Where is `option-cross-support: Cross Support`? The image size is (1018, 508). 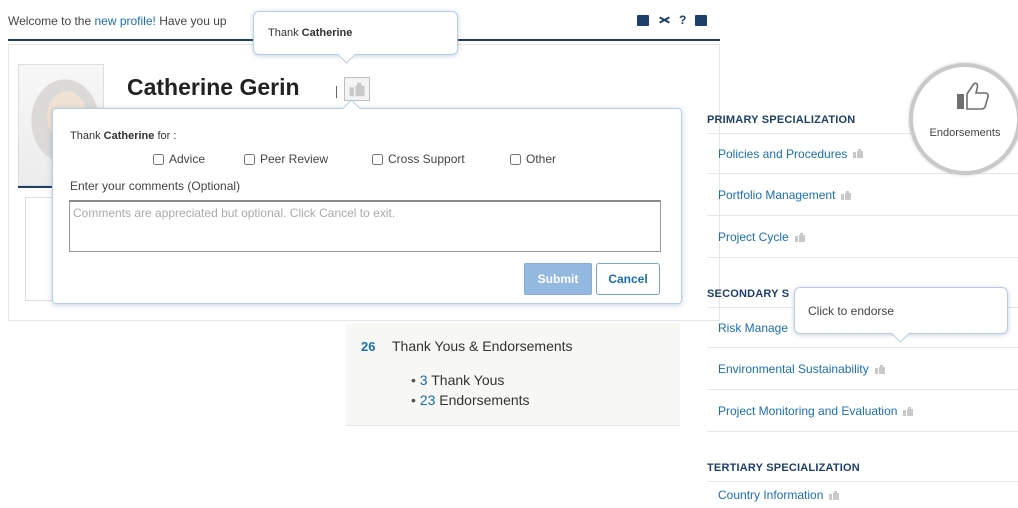 option-cross-support: Cross Support is located at coordinates (441, 159).